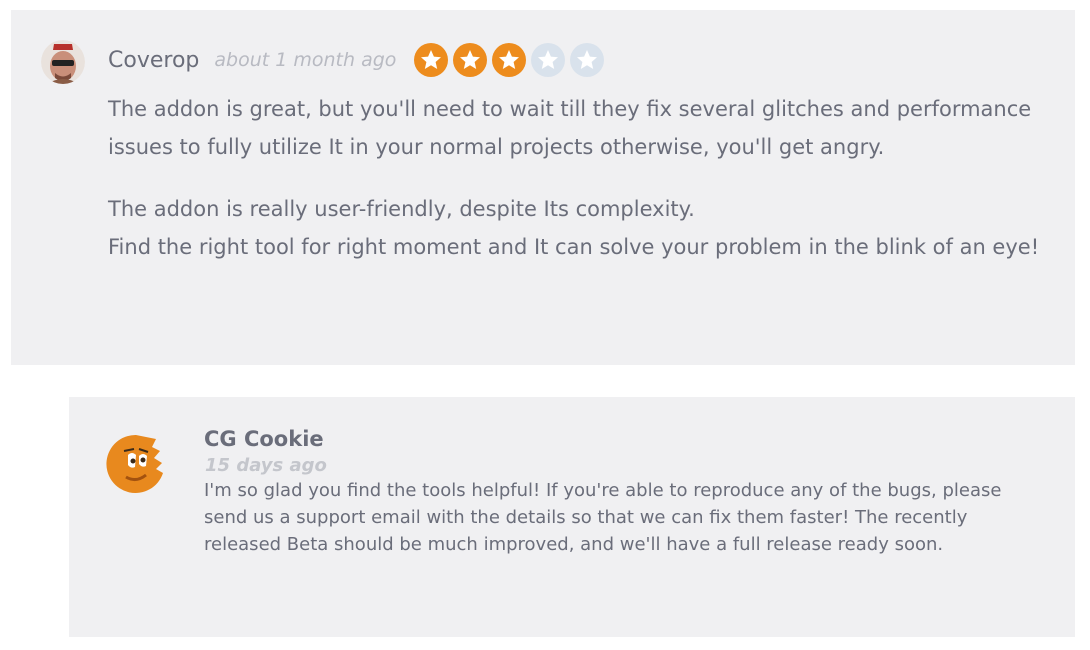  I want to click on cg-cookie-logo-icon, so click(134, 463).